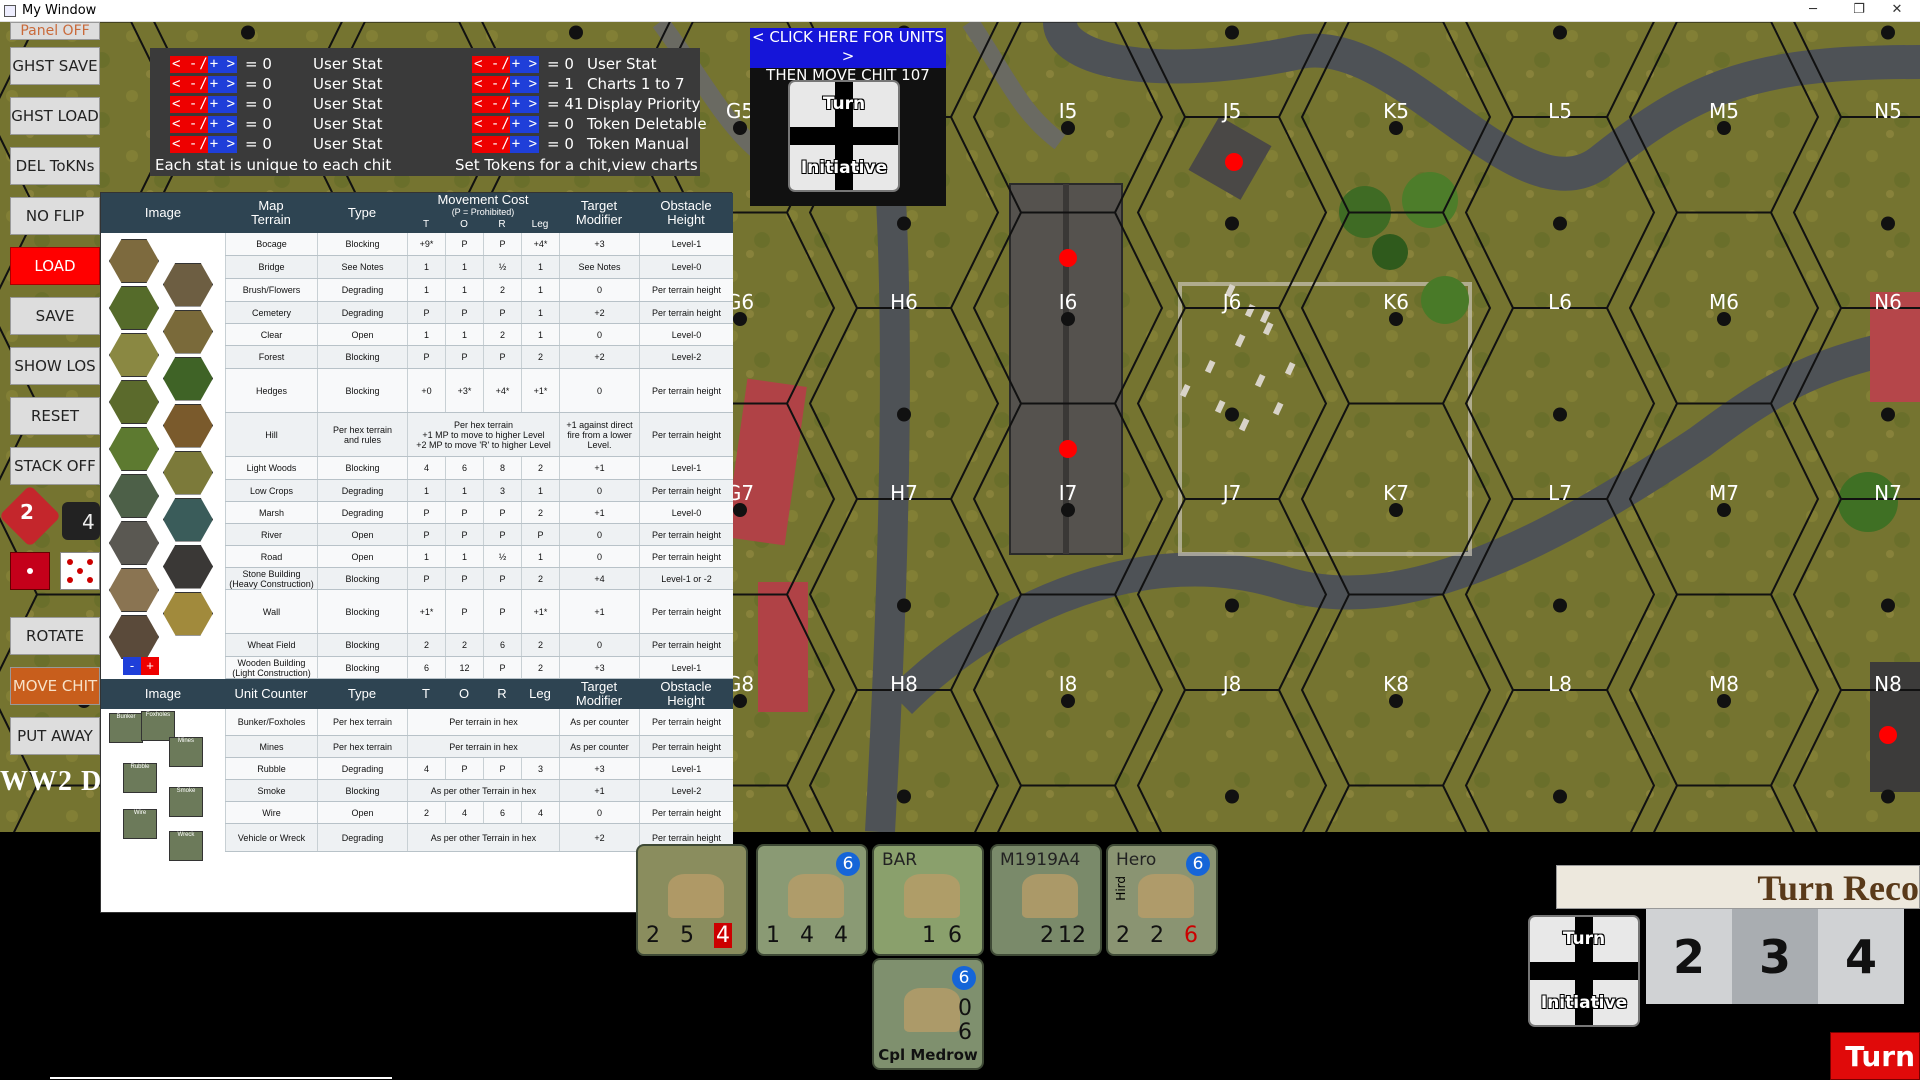 The height and width of the screenshot is (1080, 1920). I want to click on ghost-load-button: GHST LOAD, so click(55, 116).